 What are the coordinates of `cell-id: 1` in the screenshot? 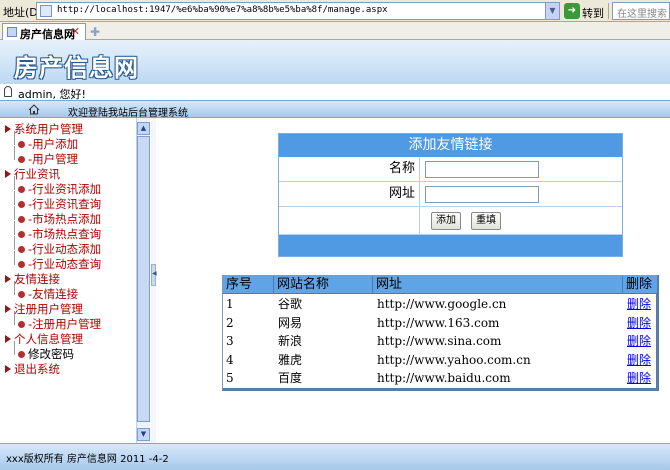 It's located at (230, 304).